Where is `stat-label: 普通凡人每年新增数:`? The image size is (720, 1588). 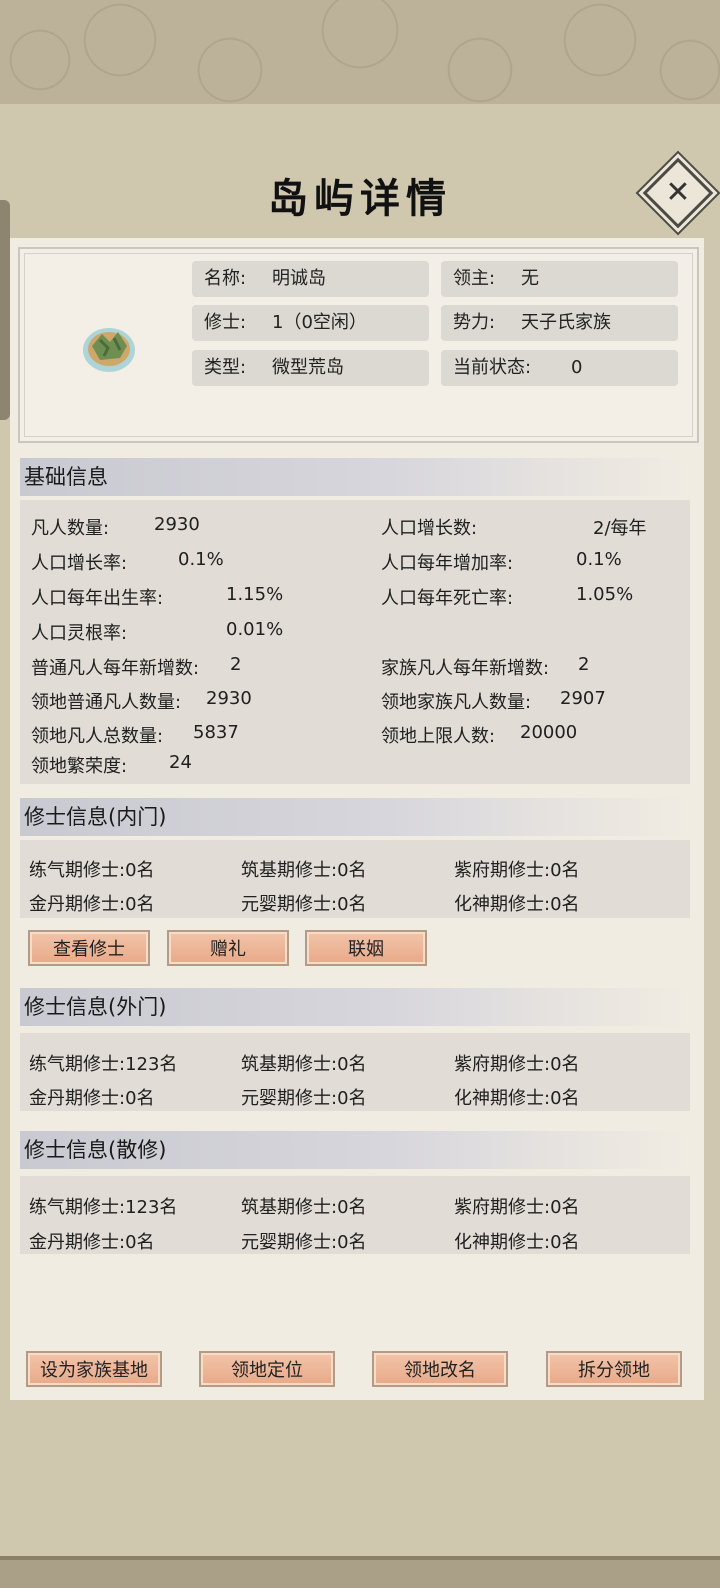
stat-label: 普通凡人每年新增数: is located at coordinates (115, 668).